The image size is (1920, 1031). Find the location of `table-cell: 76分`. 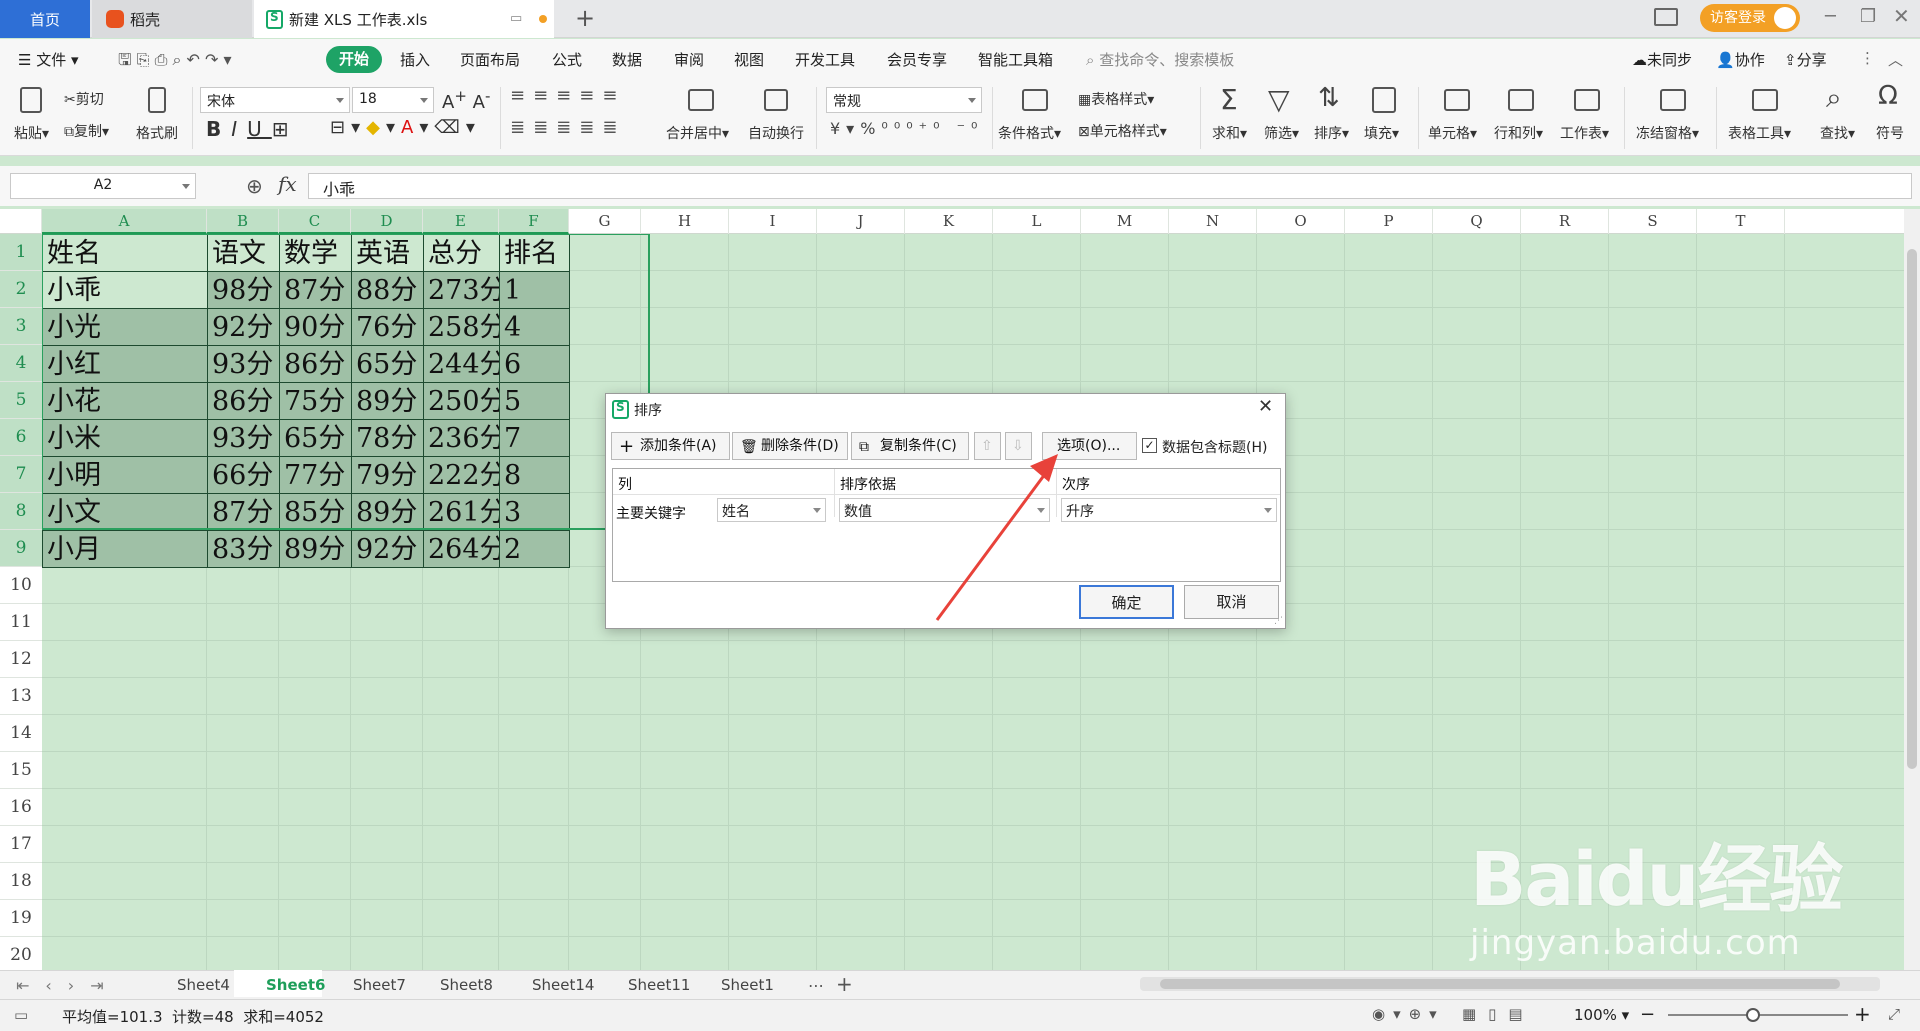

table-cell: 76分 is located at coordinates (387, 327).